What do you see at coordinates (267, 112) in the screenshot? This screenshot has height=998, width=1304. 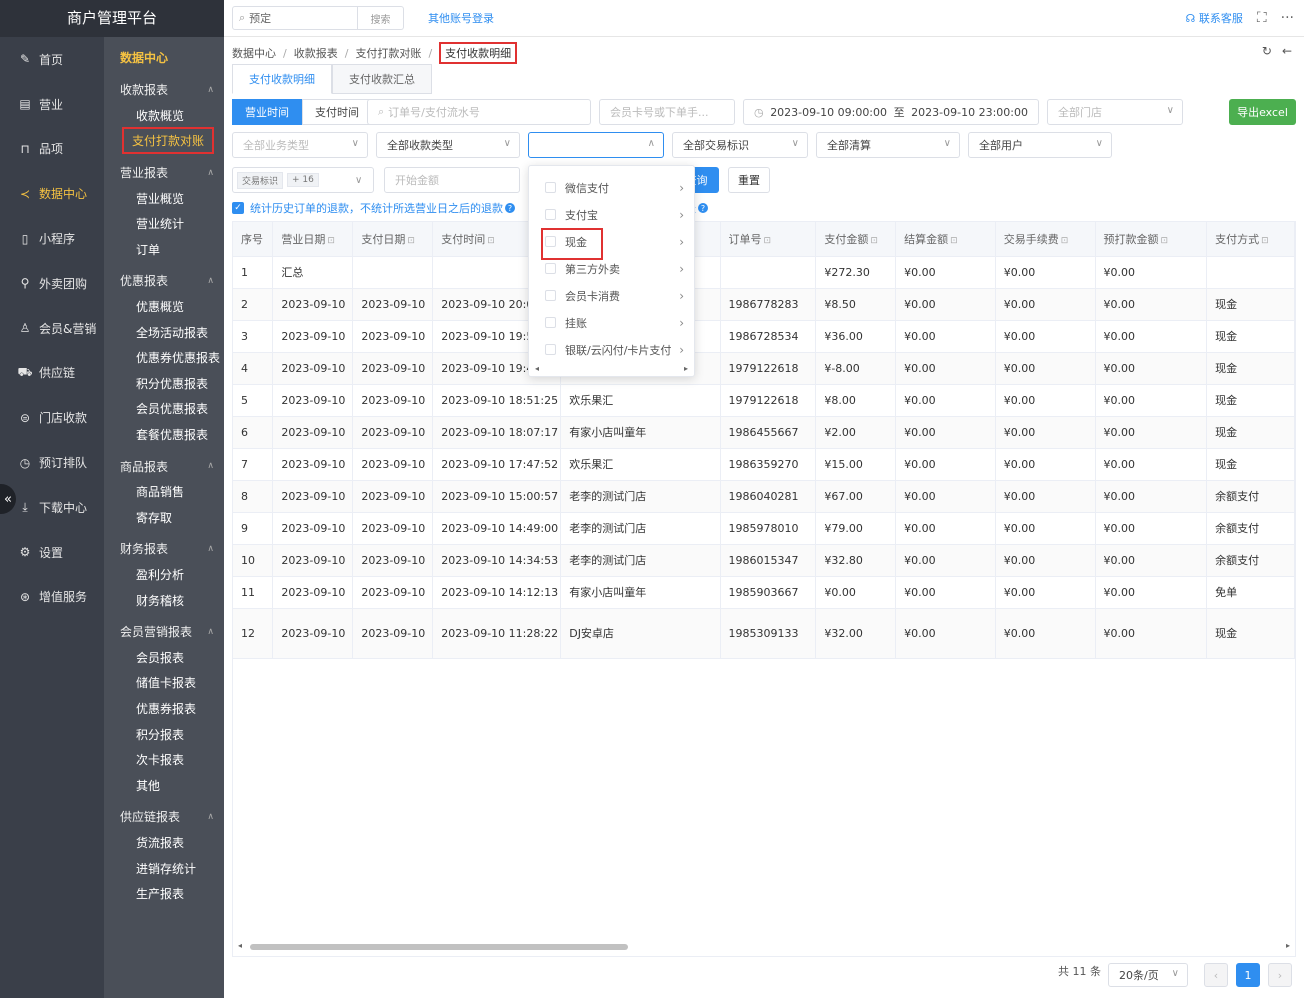 I see `business-time-option: 营业时间` at bounding box center [267, 112].